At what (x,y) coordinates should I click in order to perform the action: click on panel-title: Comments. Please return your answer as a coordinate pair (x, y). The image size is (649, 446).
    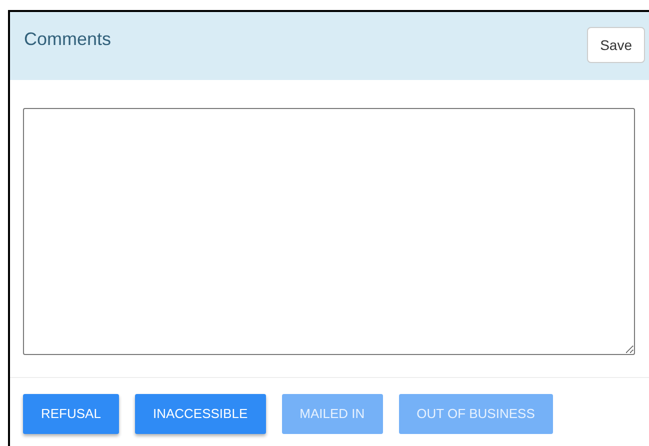
    Looking at the image, I should click on (68, 39).